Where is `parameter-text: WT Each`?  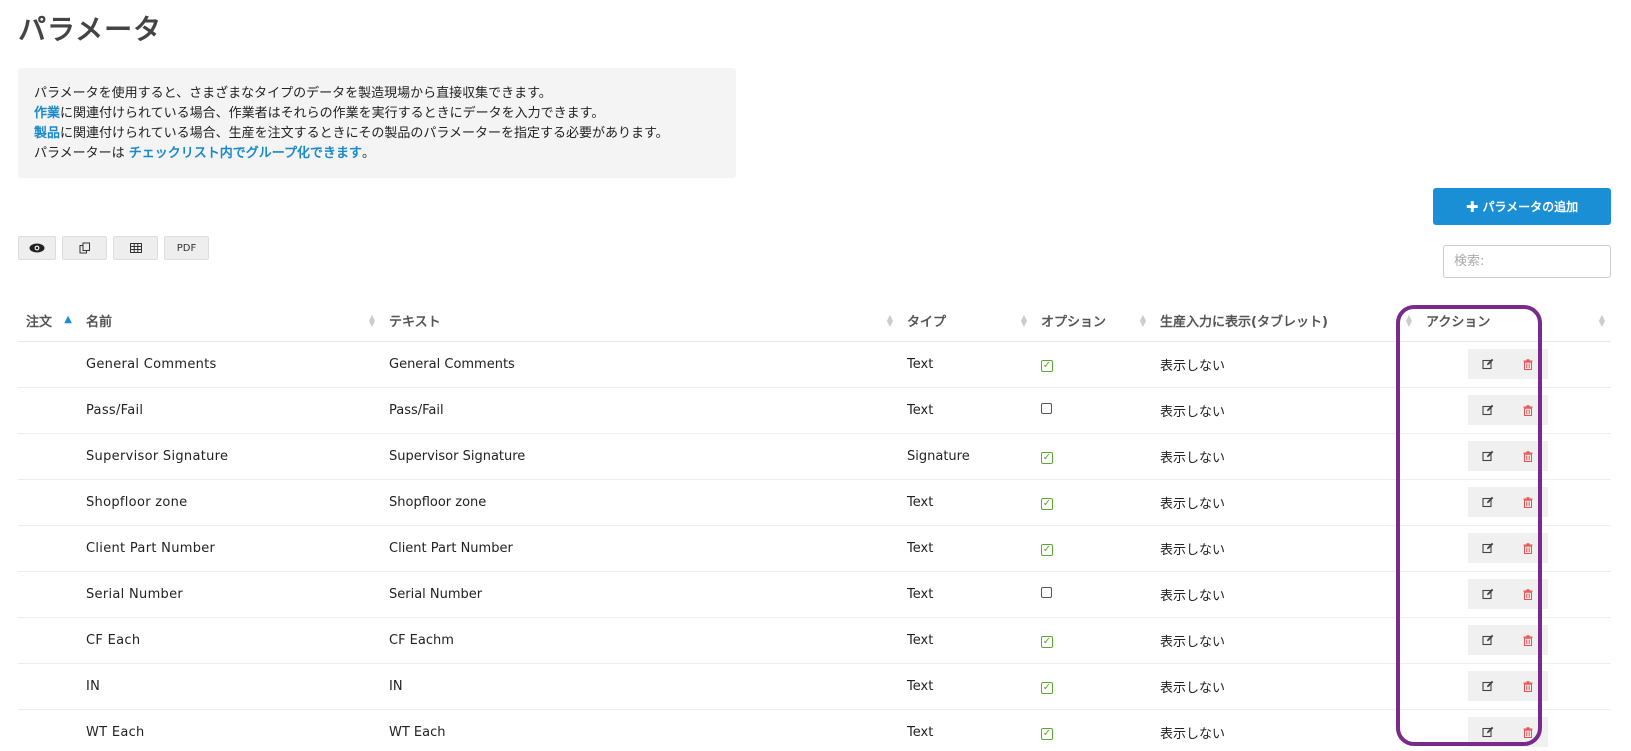 parameter-text: WT Each is located at coordinates (640, 730).